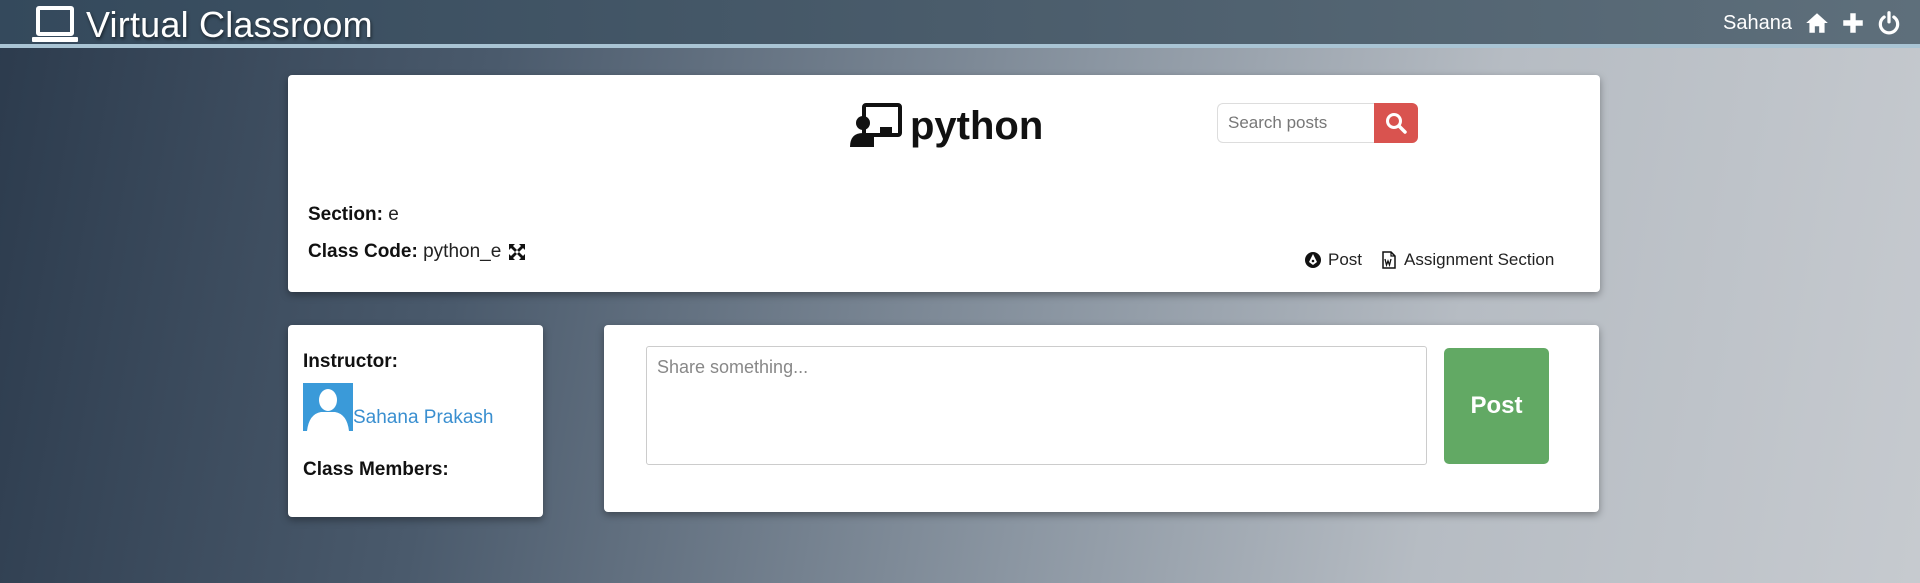 This screenshot has width=1920, height=583. I want to click on search-bar, so click(1317, 123).